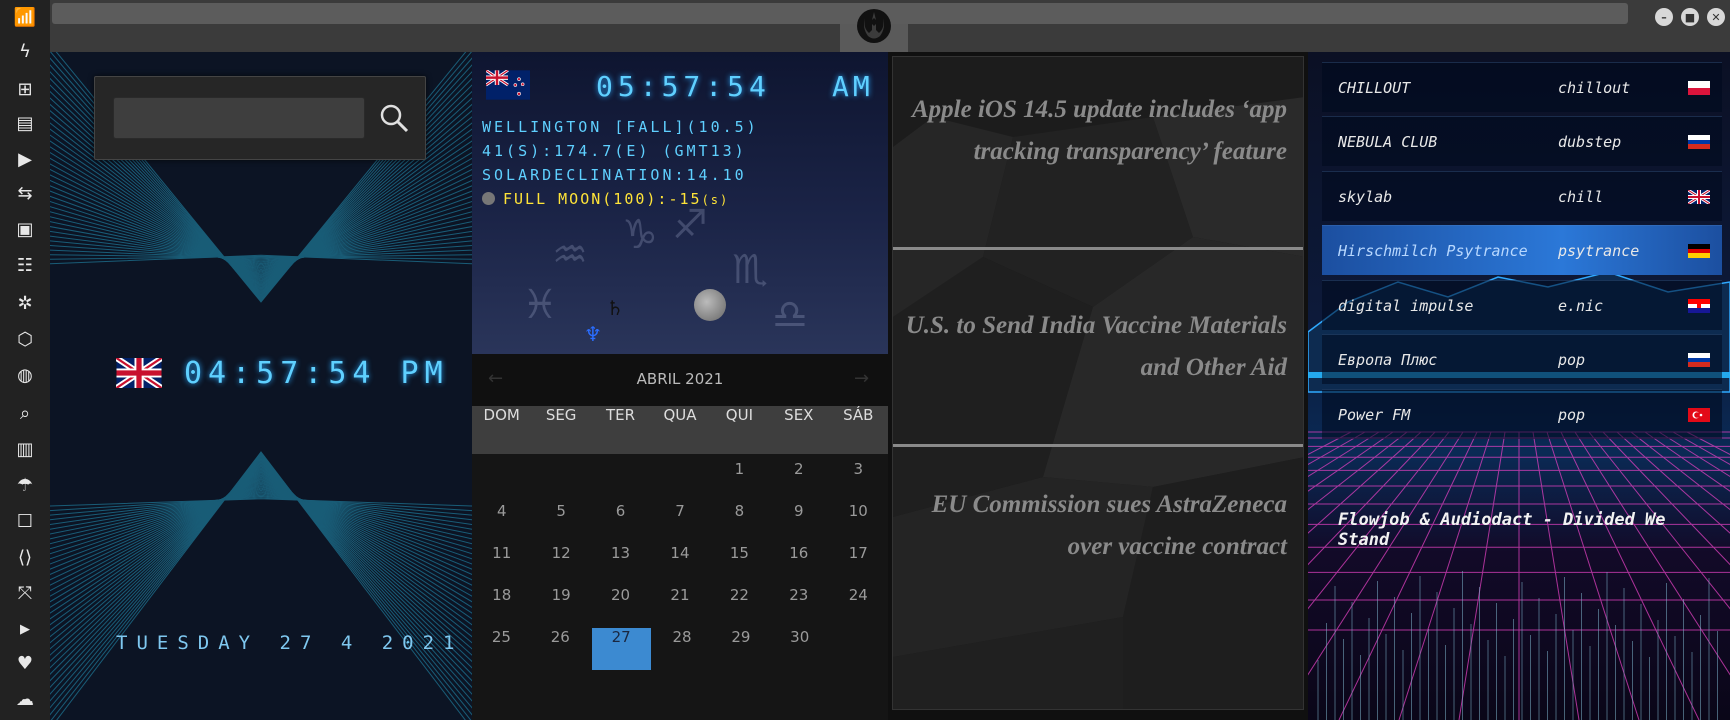  What do you see at coordinates (25, 663) in the screenshot?
I see `heart-icon: ♥` at bounding box center [25, 663].